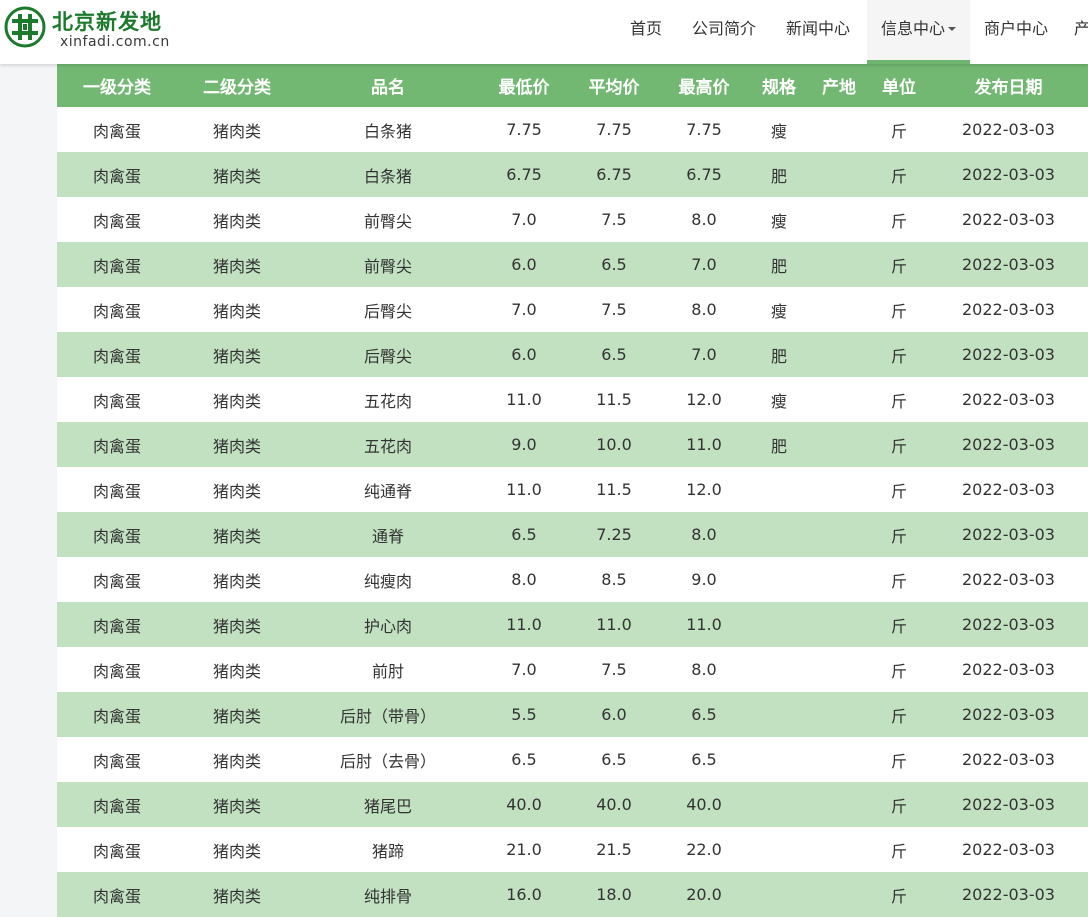 The height and width of the screenshot is (917, 1088). What do you see at coordinates (614, 85) in the screenshot?
I see `column-header: 平均价` at bounding box center [614, 85].